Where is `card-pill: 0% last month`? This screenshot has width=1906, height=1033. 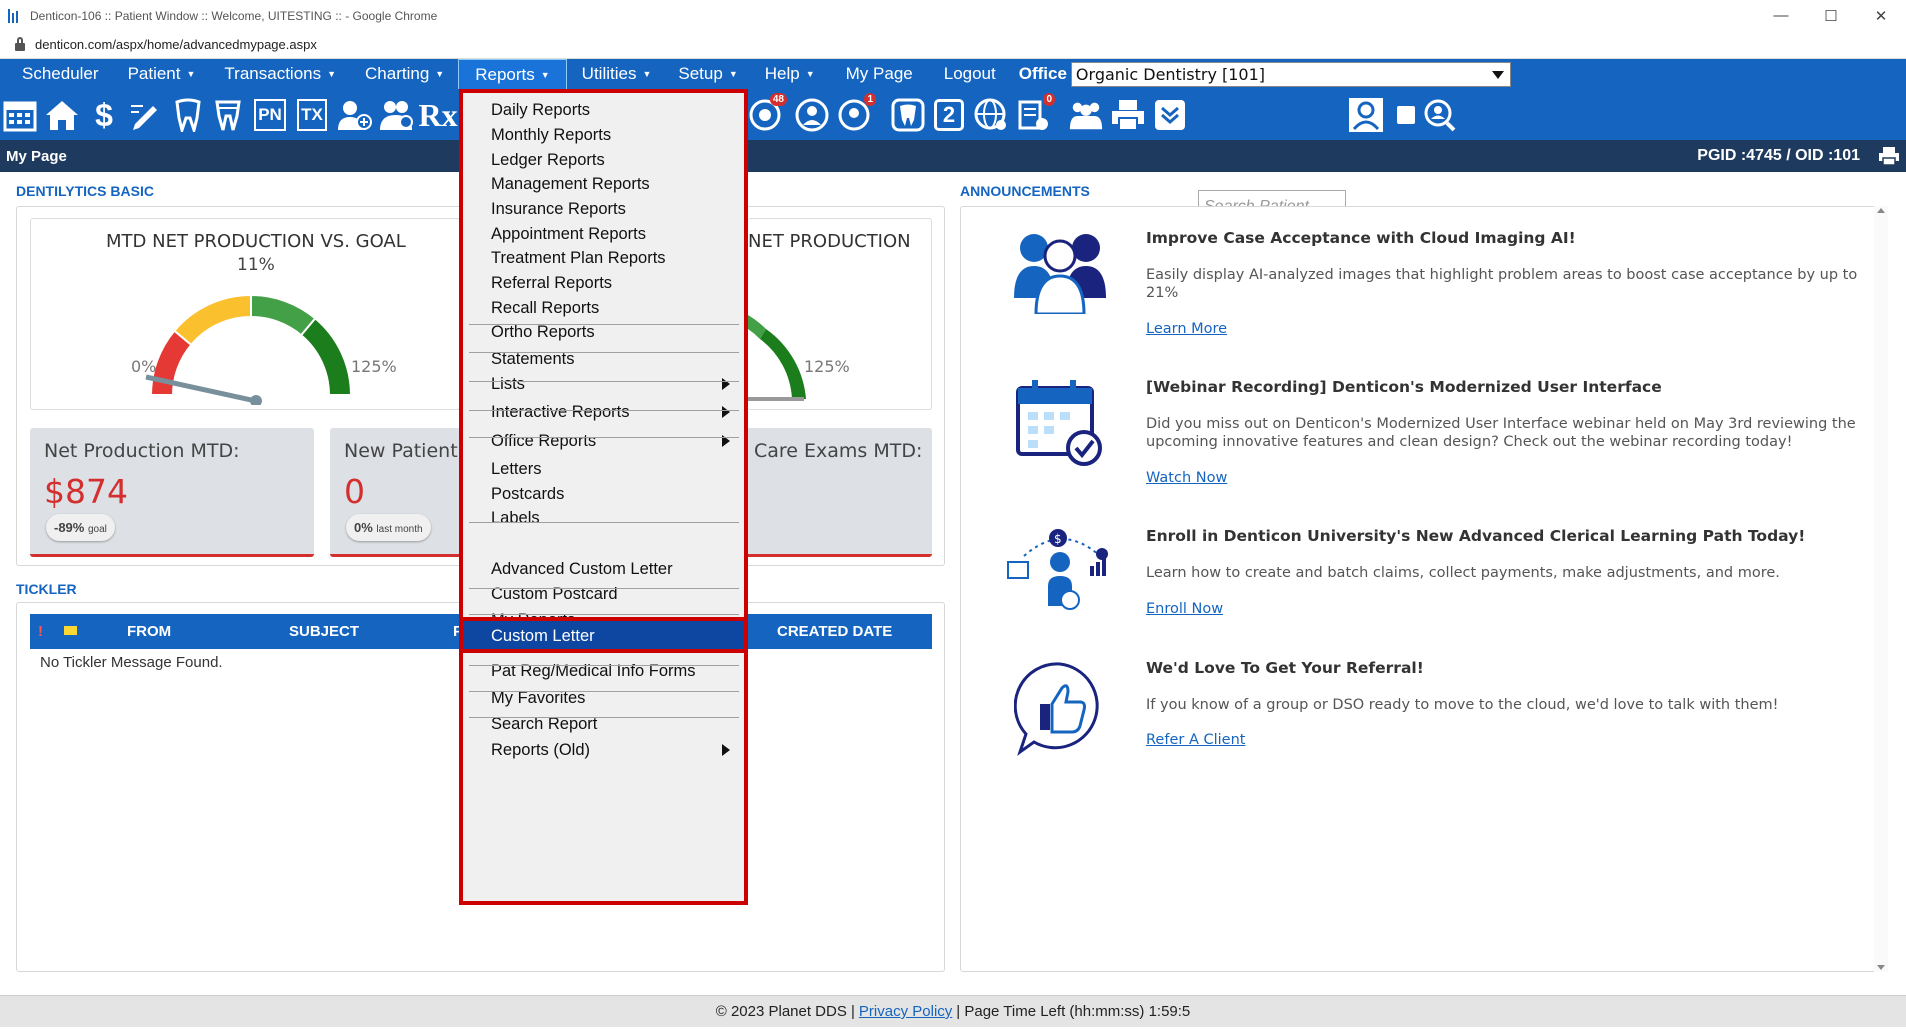 card-pill: 0% last month is located at coordinates (388, 527).